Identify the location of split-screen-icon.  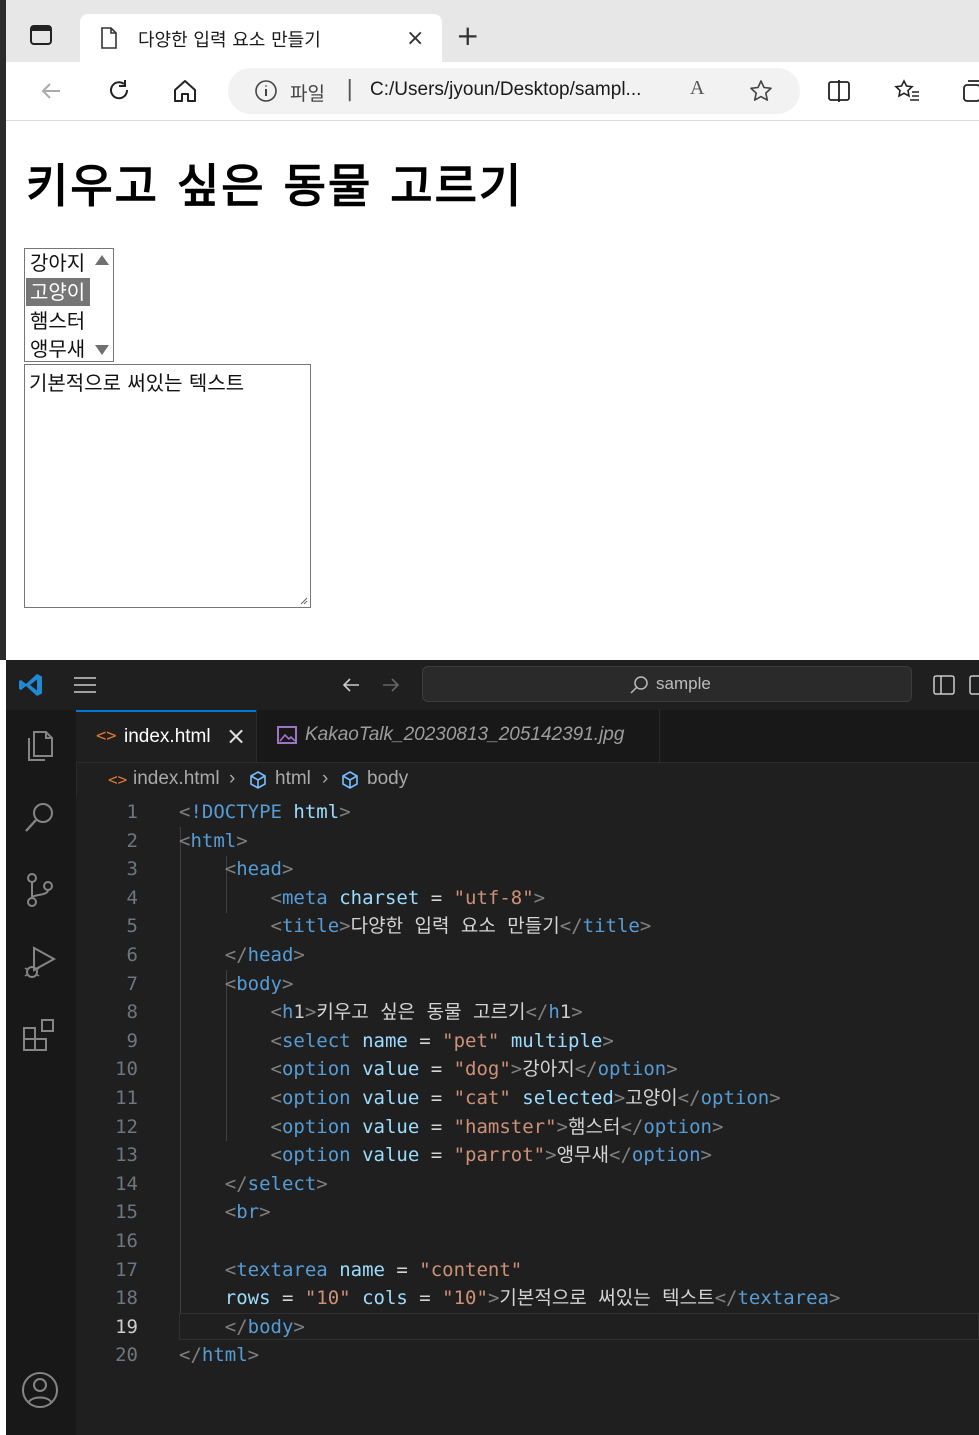
(839, 91).